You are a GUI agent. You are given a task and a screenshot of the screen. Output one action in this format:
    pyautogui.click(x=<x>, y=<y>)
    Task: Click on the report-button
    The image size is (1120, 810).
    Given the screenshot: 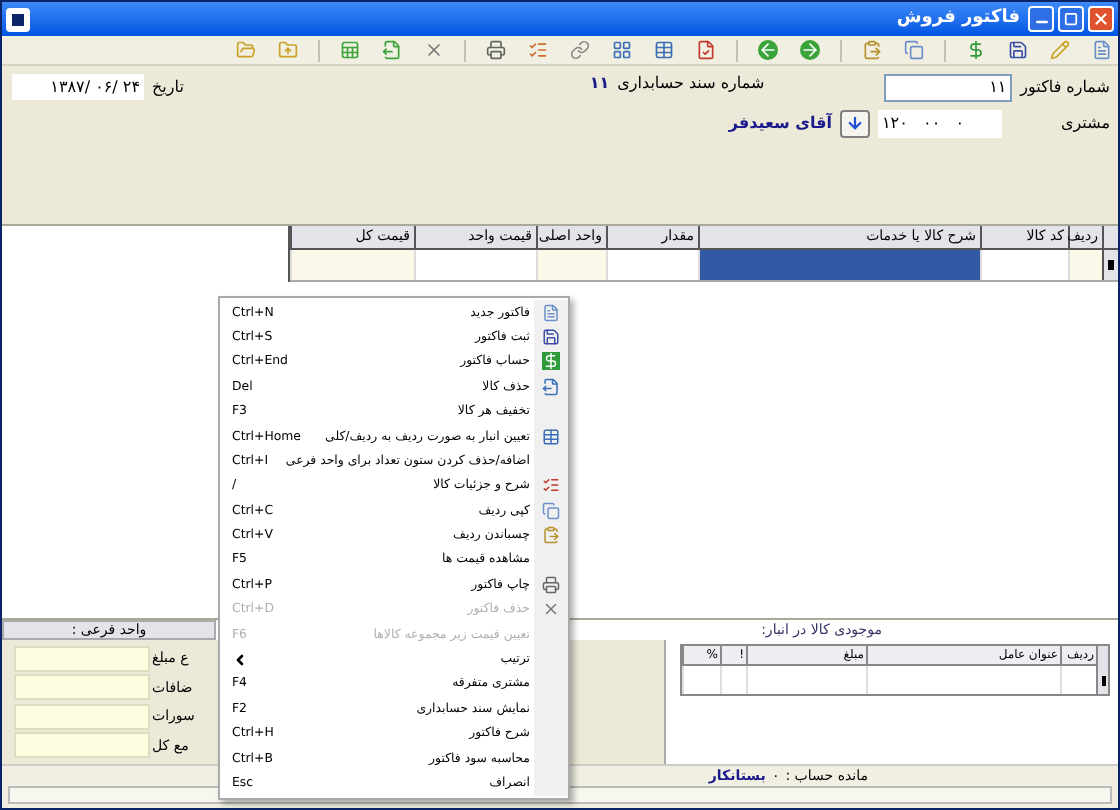 What is the action you would take?
    pyautogui.click(x=706, y=50)
    